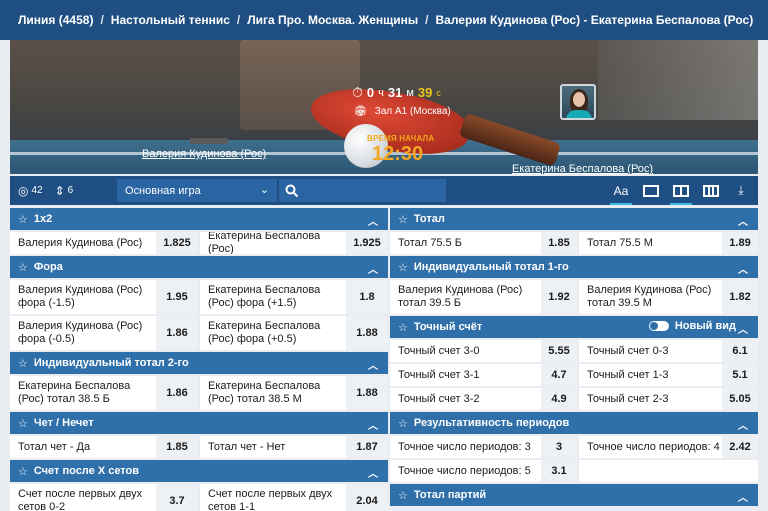 The height and width of the screenshot is (511, 768). Describe the element at coordinates (104, 333) in the screenshot. I see `odds-cell: Валерия Кудинова (Рос) фора (-0.5) 1.86` at that location.